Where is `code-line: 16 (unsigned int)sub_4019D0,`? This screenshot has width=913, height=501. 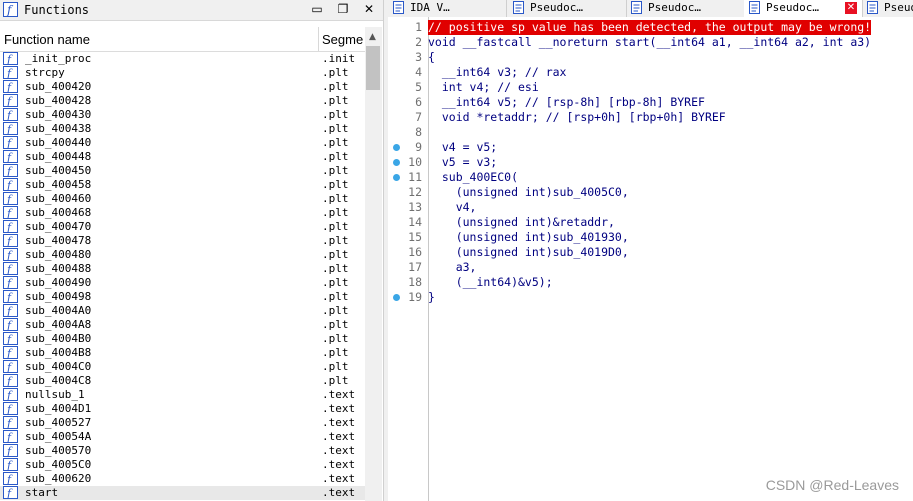 code-line: 16 (unsigned int)sub_4019D0, is located at coordinates (650, 252).